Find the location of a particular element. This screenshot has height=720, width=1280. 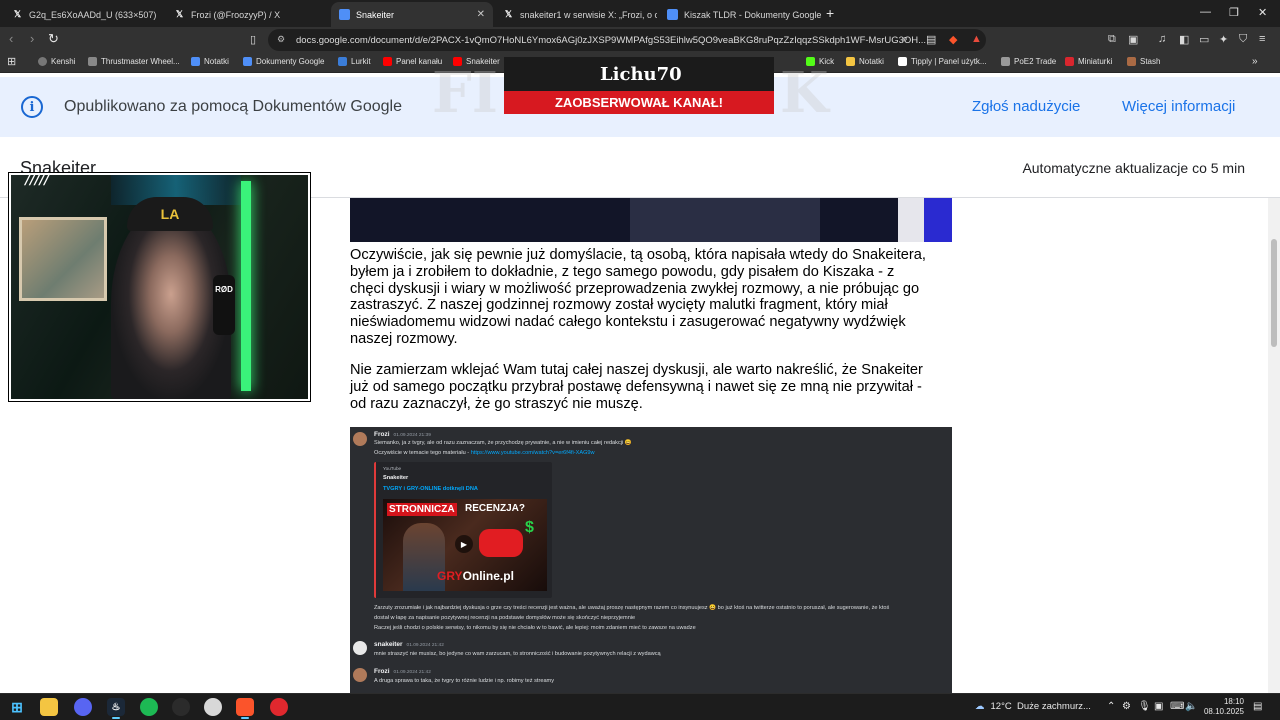

volume-icon: 🔈 is located at coordinates (1191, 706).